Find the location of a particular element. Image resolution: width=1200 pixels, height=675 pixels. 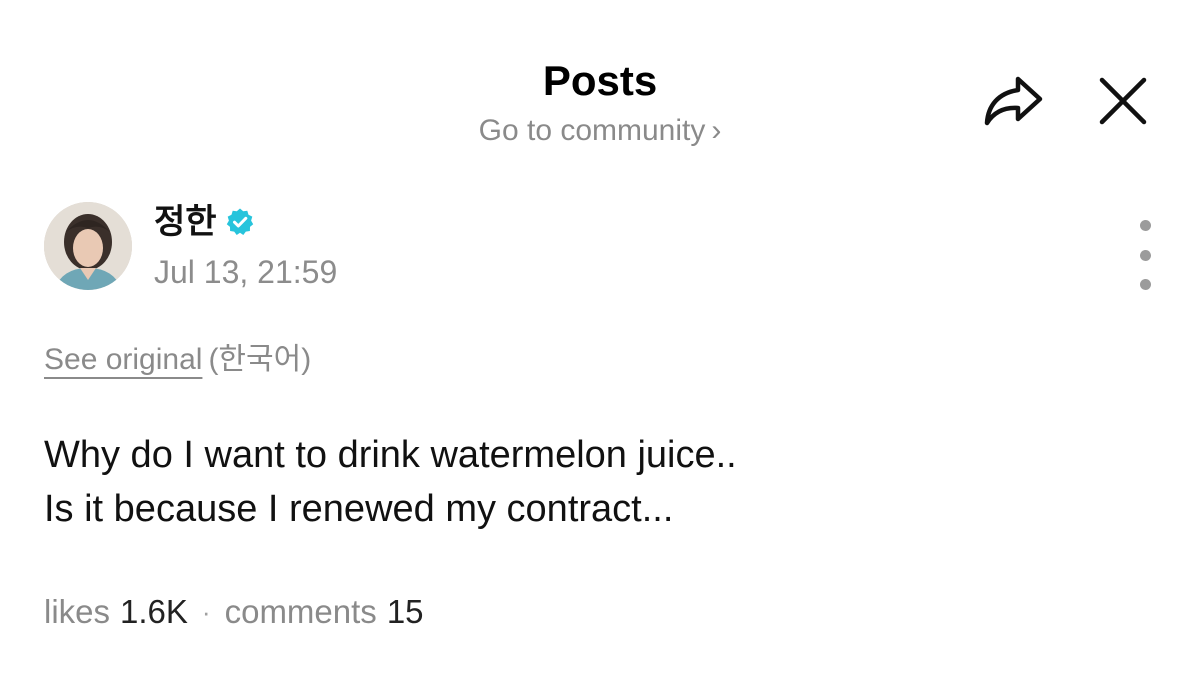

chevron-right-icon: › is located at coordinates (716, 130).